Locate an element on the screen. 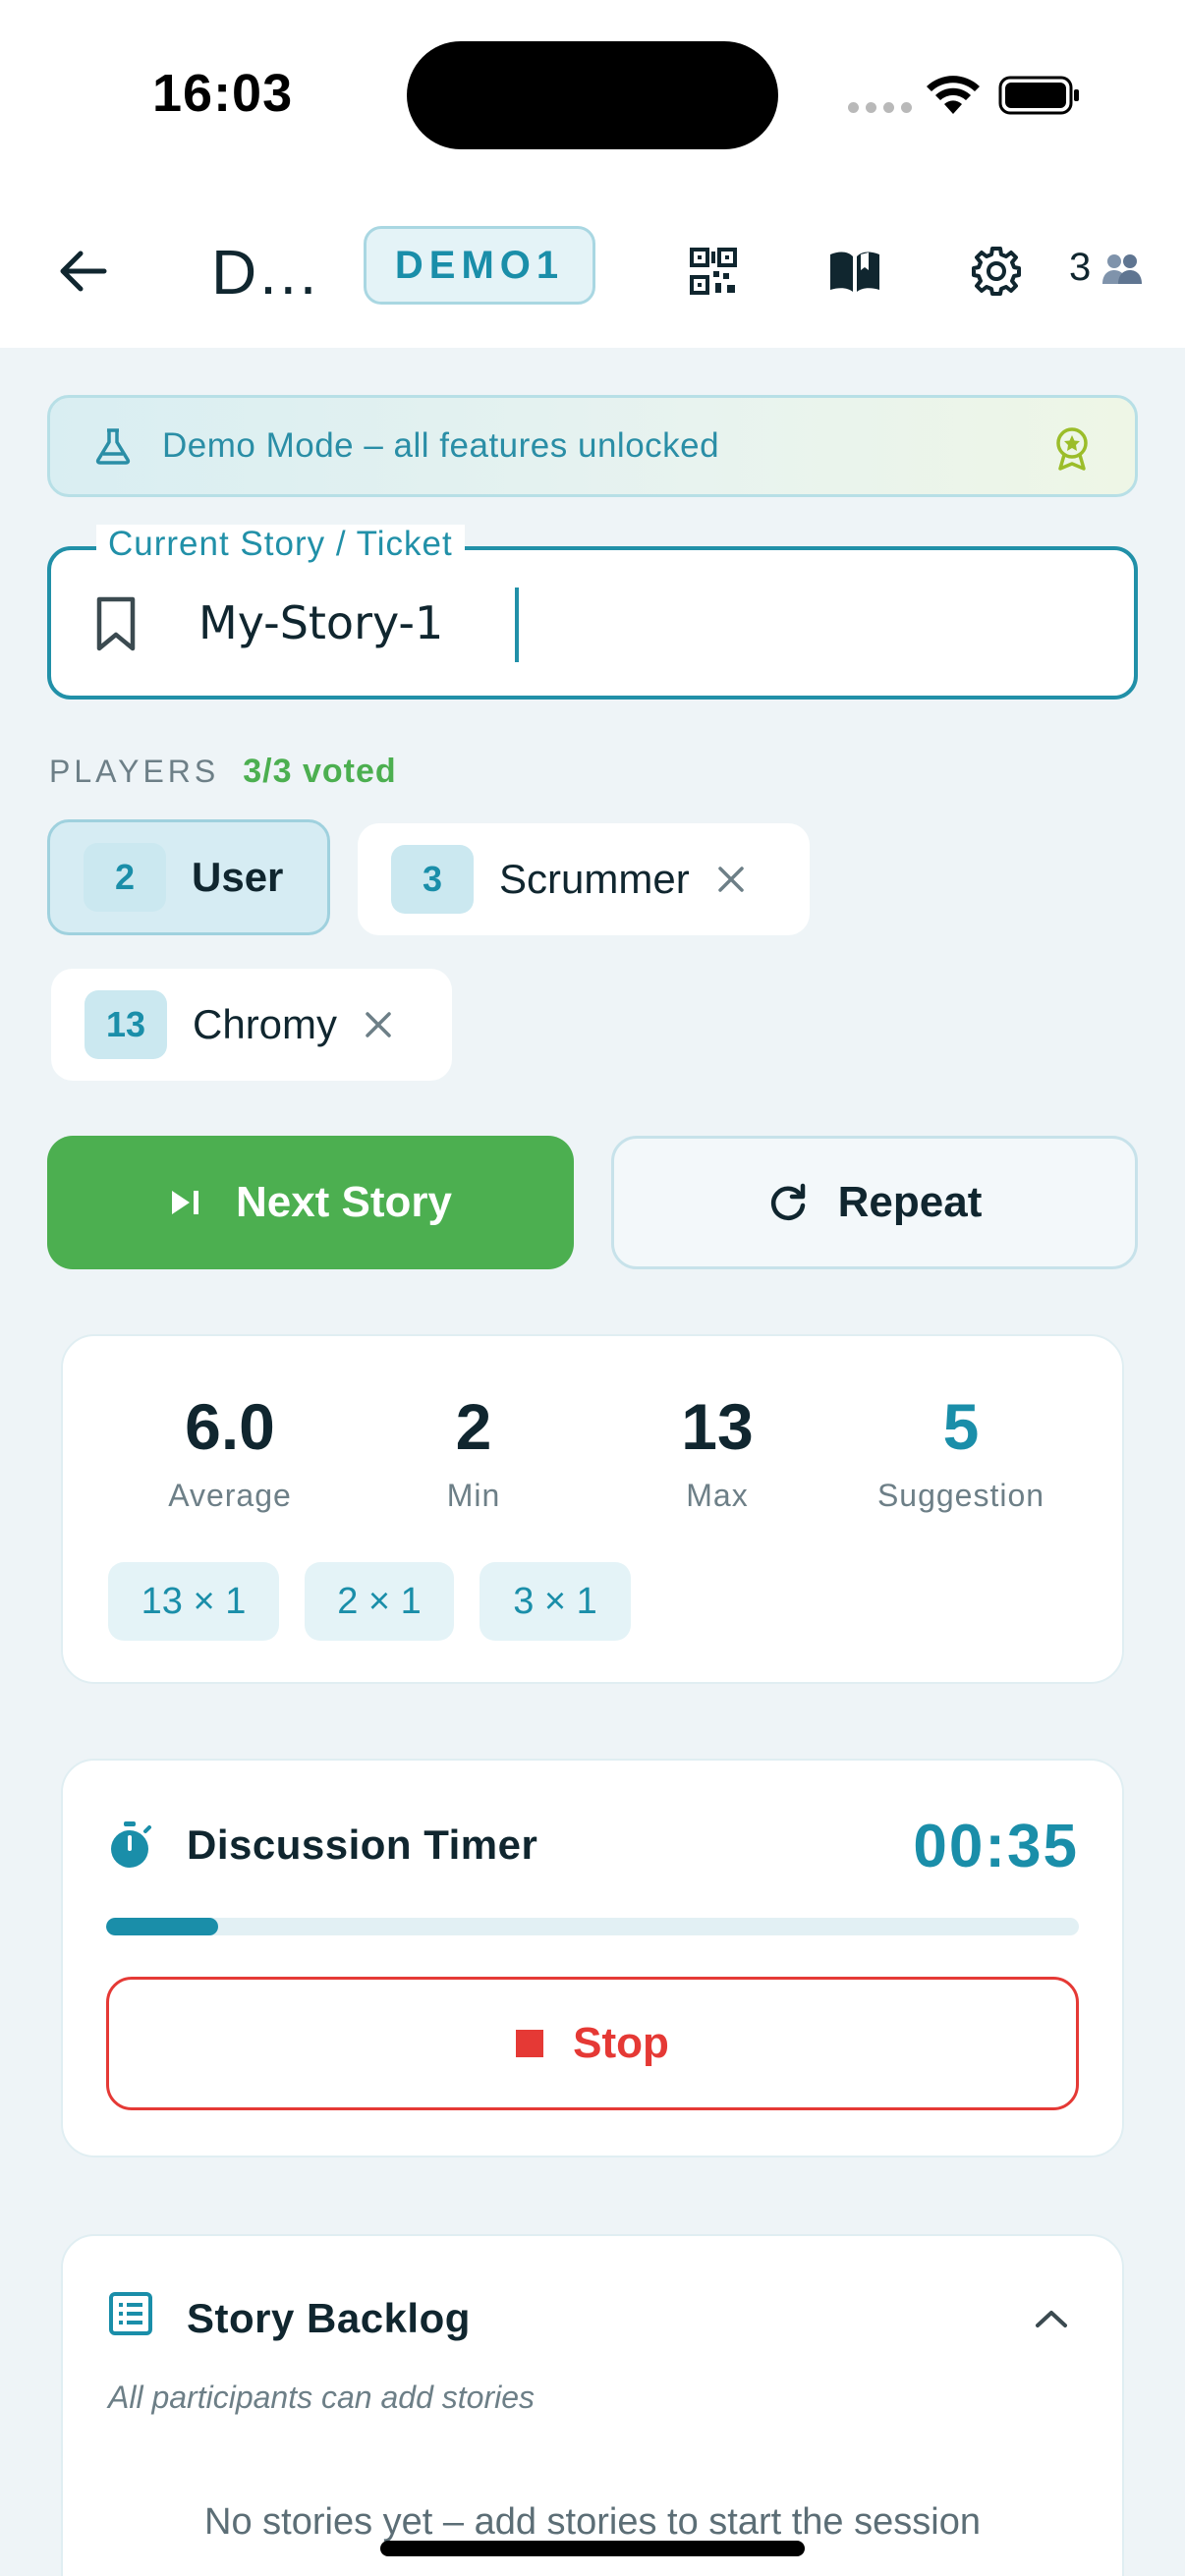 Image resolution: width=1185 pixels, height=2576 pixels. stat-average: 6.0 Average is located at coordinates (230, 1451).